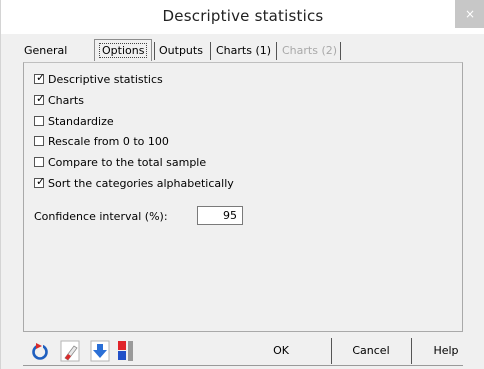 This screenshot has height=369, width=484. I want to click on move-down-button, so click(100, 351).